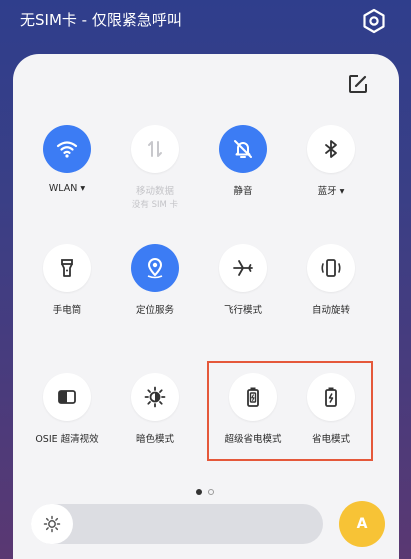 The width and height of the screenshot is (411, 559). What do you see at coordinates (154, 310) in the screenshot?
I see `tile-label: 定位服务` at bounding box center [154, 310].